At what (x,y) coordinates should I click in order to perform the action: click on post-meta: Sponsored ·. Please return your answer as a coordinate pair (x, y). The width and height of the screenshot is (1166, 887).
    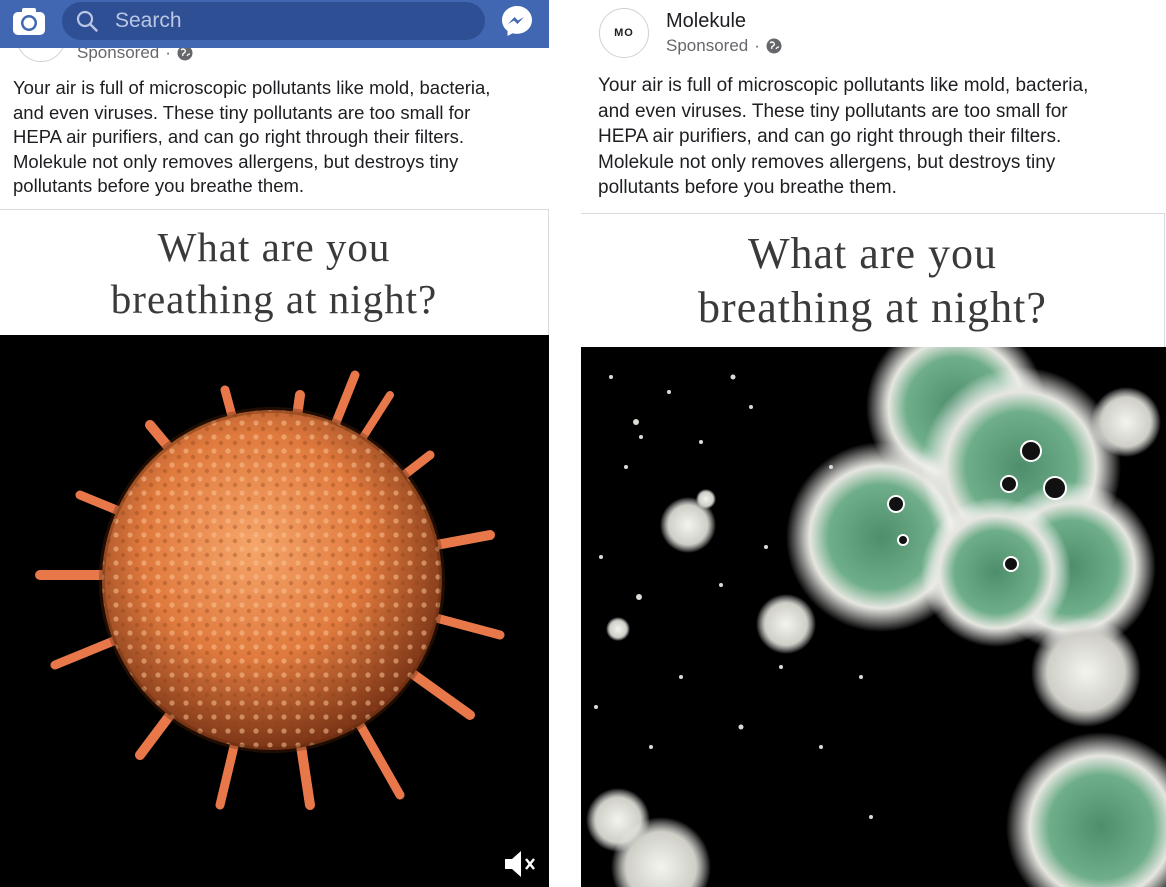
    Looking at the image, I should click on (724, 46).